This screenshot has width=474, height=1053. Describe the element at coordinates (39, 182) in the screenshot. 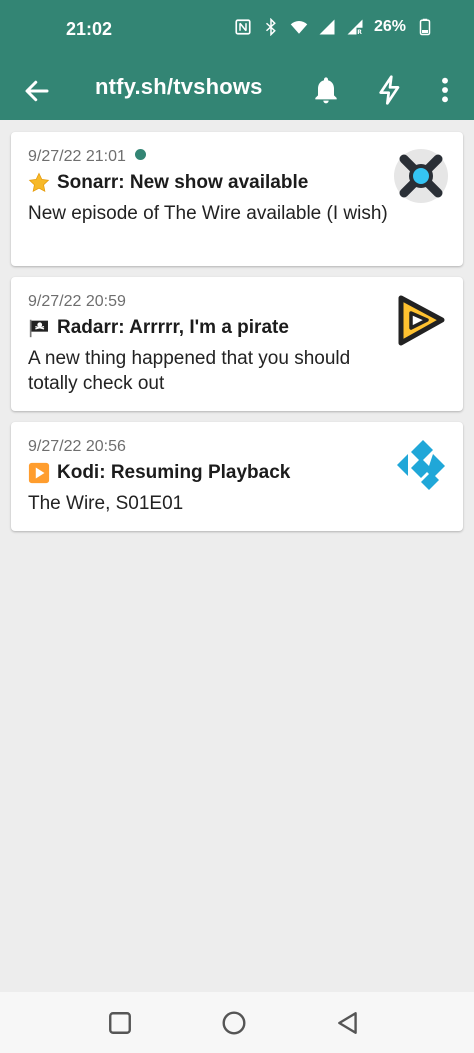

I see `star-icon` at that location.